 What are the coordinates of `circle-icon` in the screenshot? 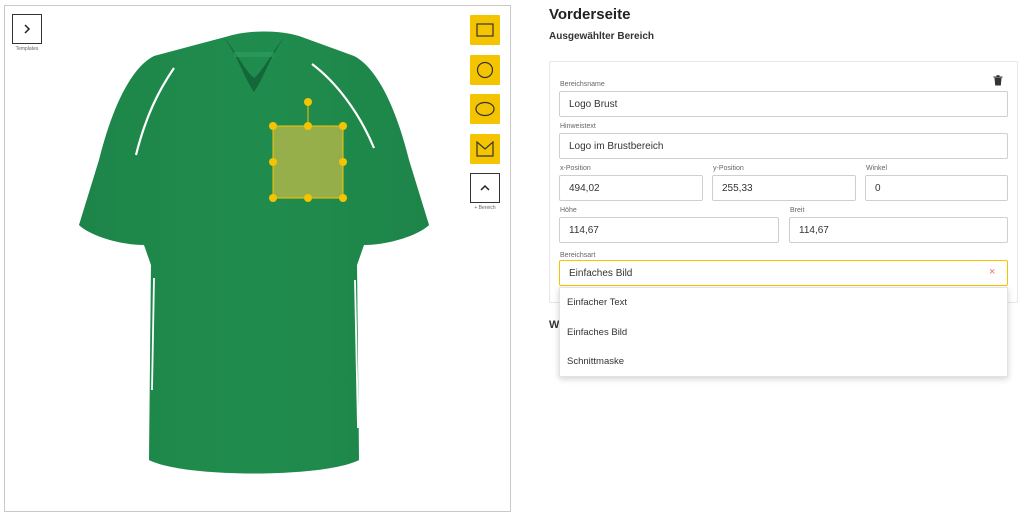 It's located at (485, 70).